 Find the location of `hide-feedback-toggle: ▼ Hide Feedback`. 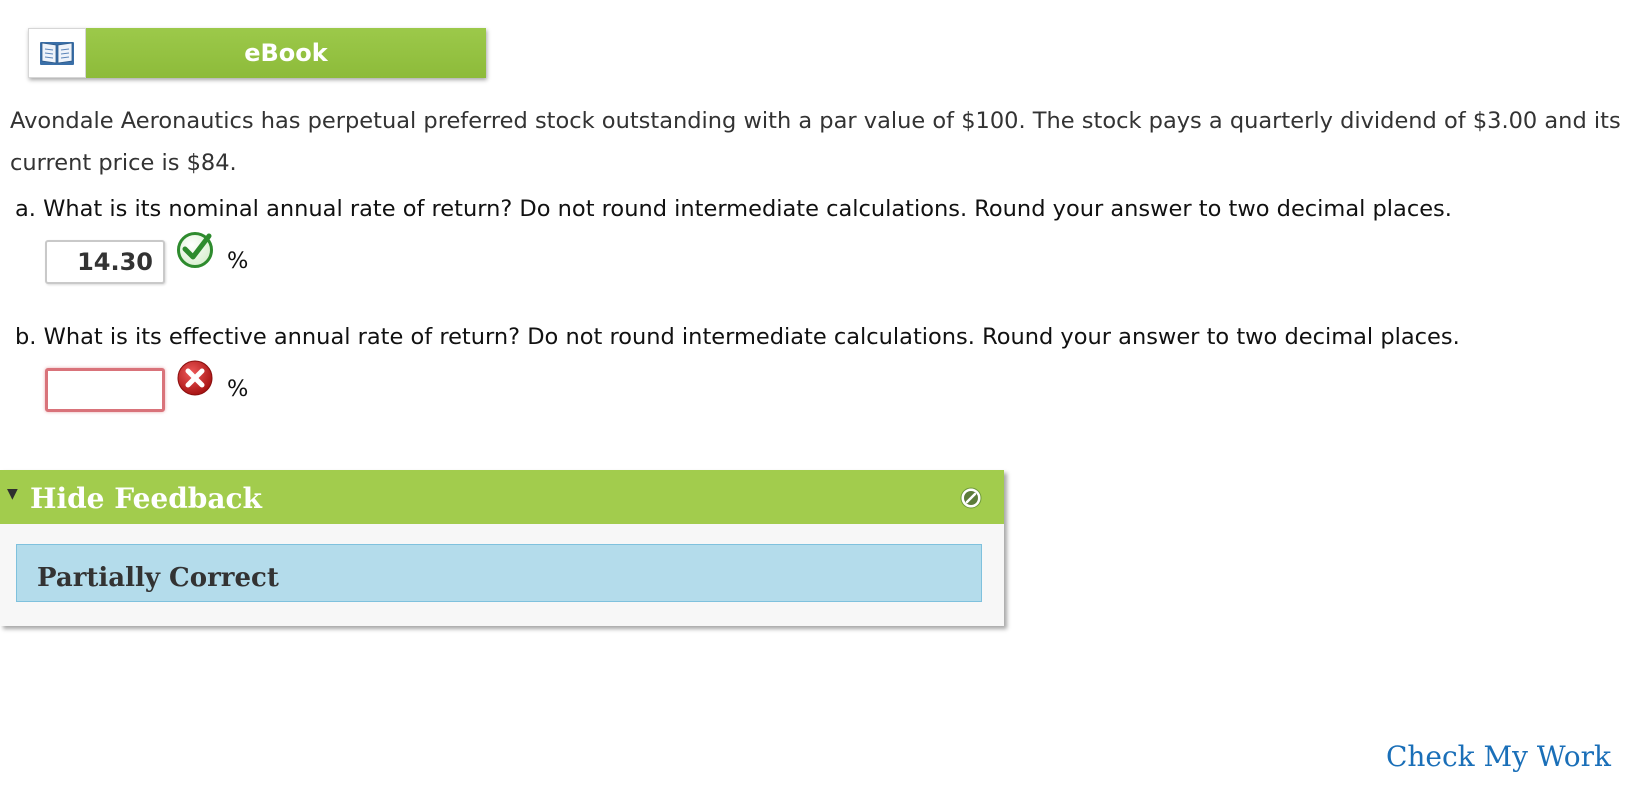

hide-feedback-toggle: ▼ Hide Feedback is located at coordinates (502, 497).